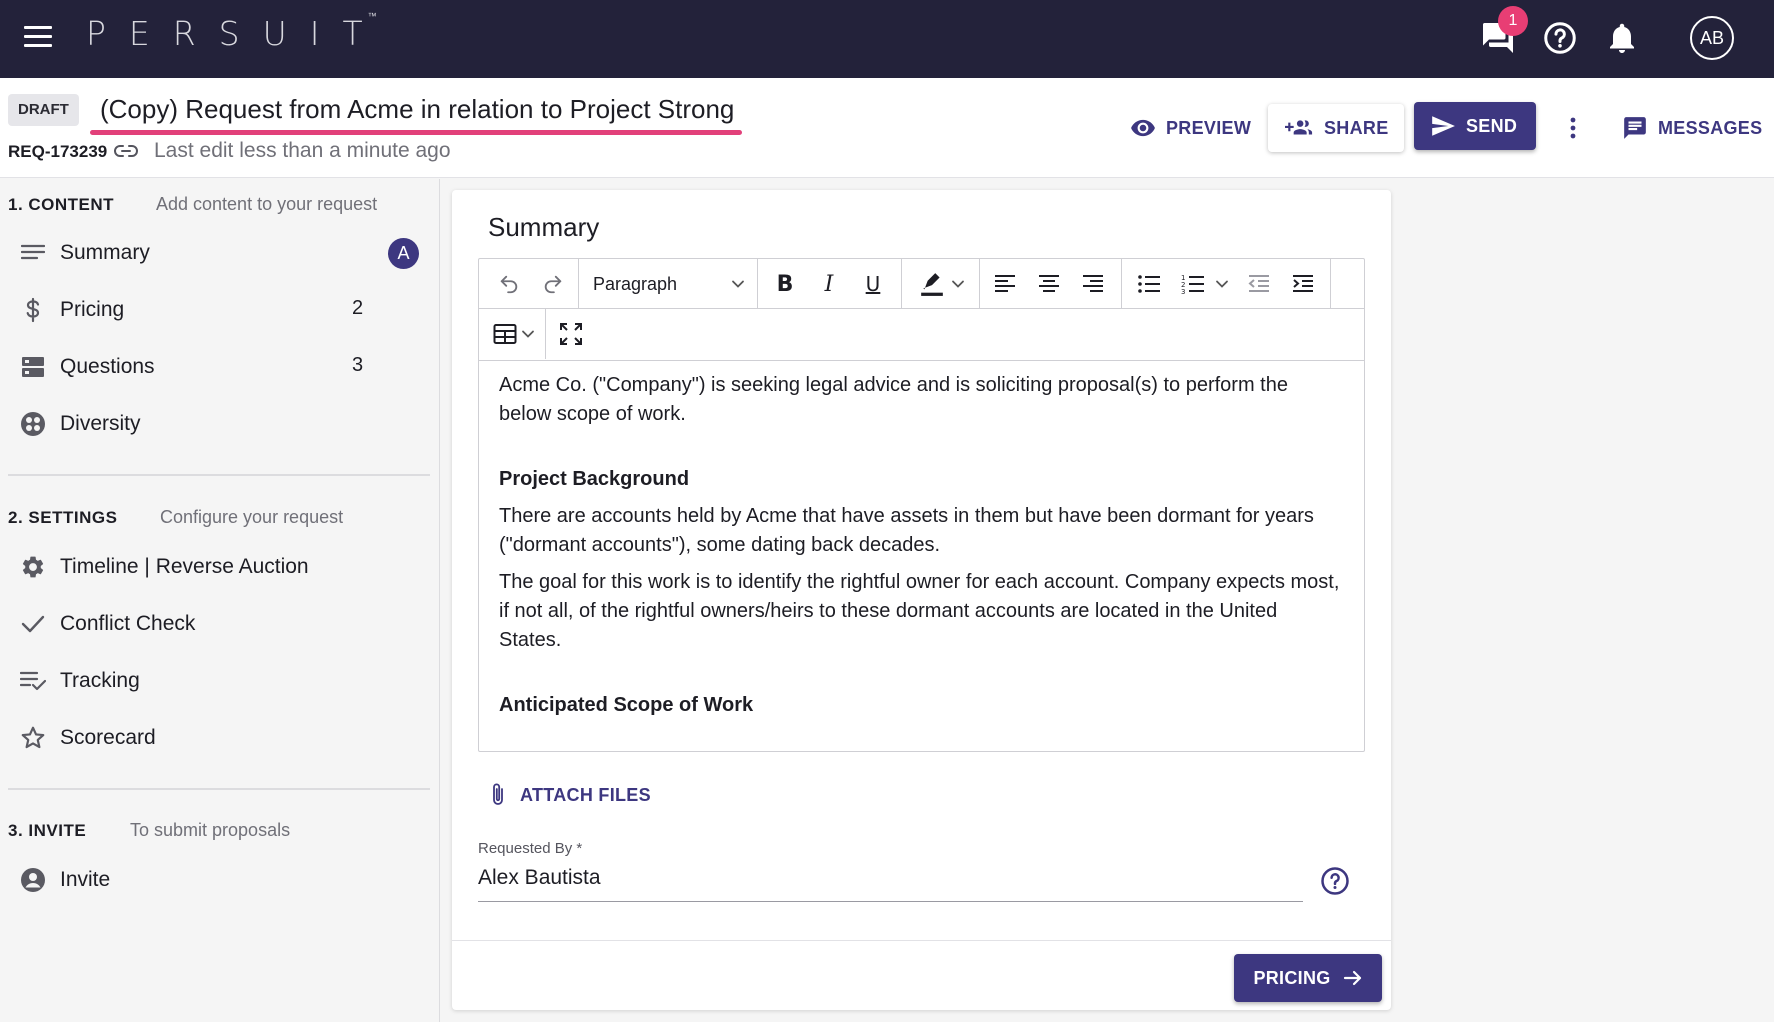 The width and height of the screenshot is (1774, 1022). What do you see at coordinates (403, 253) in the screenshot?
I see `assignee-avatar: A` at bounding box center [403, 253].